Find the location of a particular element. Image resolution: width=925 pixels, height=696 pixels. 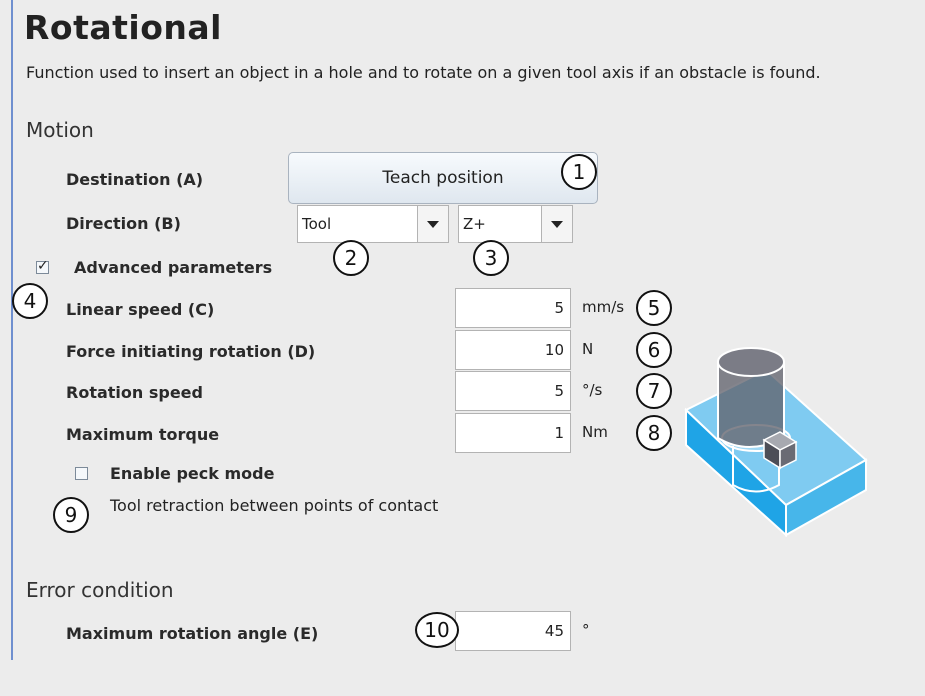

force-rotation-unit: N is located at coordinates (588, 349).